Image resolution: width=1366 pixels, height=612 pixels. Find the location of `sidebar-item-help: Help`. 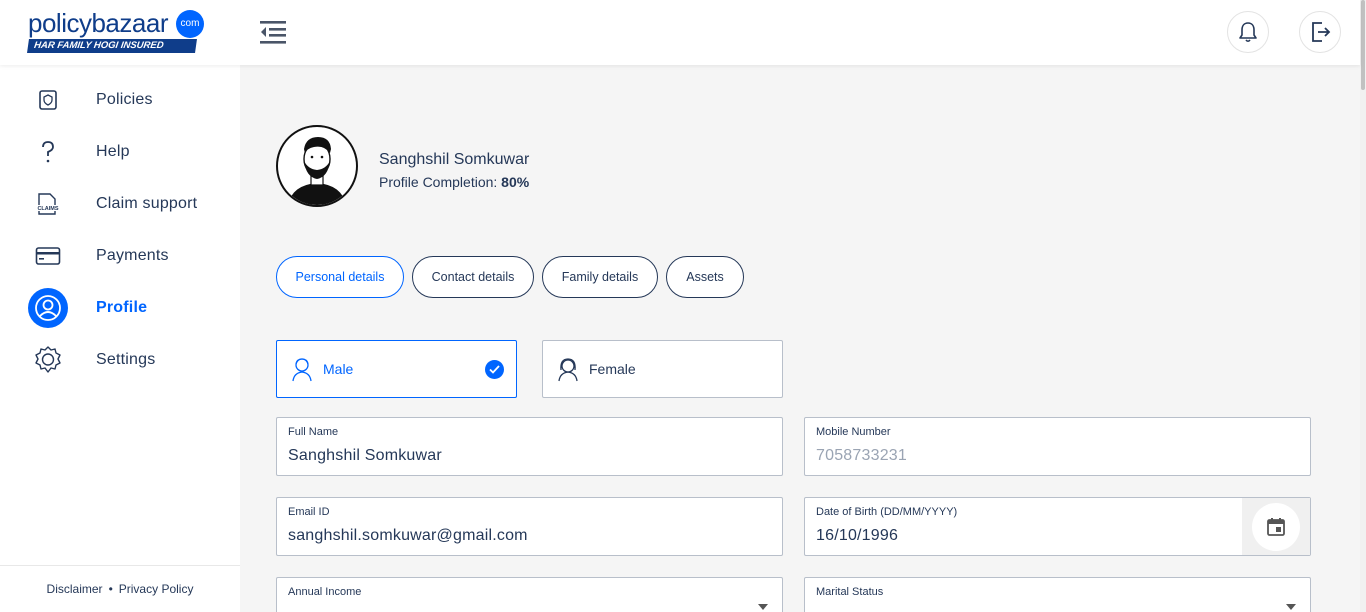

sidebar-item-help: Help is located at coordinates (128, 152).